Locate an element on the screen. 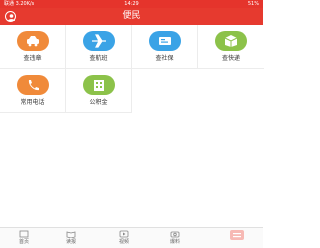 The width and height of the screenshot is (320, 248). service-label: 查快递 is located at coordinates (230, 58).